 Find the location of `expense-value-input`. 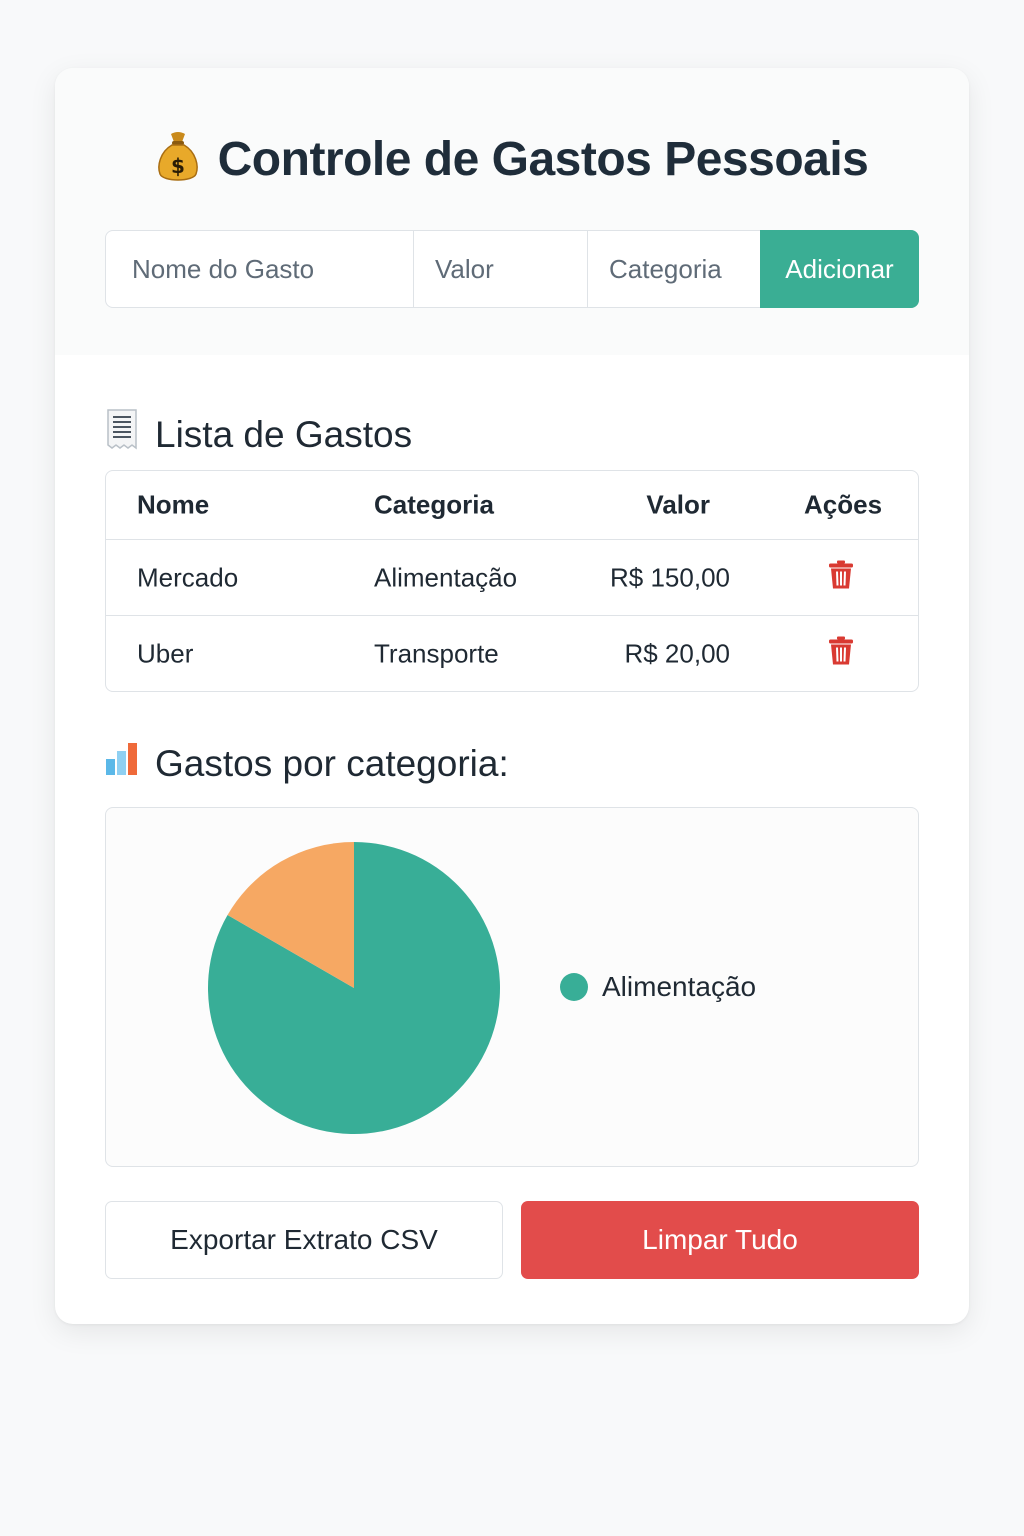

expense-value-input is located at coordinates (511, 269).